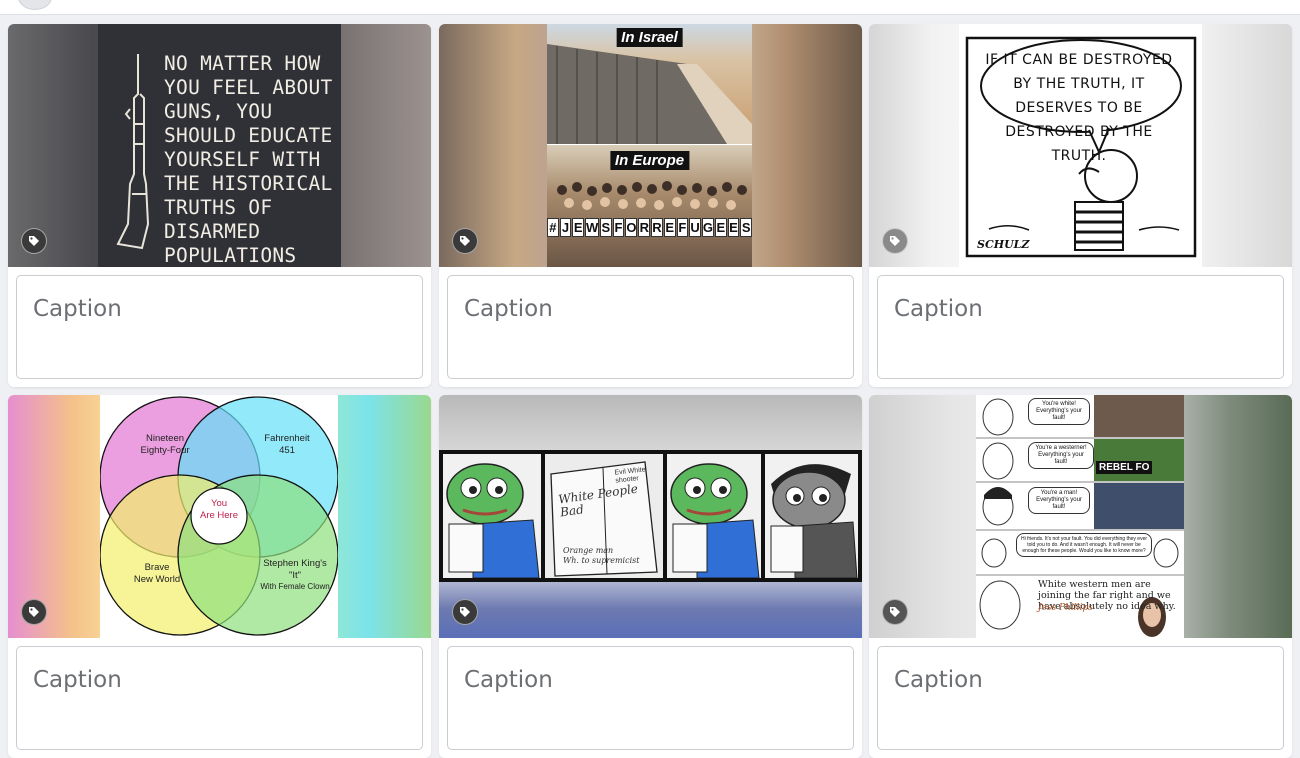 Image resolution: width=1300 pixels, height=758 pixels. I want to click on sign-letter: J, so click(565, 227).